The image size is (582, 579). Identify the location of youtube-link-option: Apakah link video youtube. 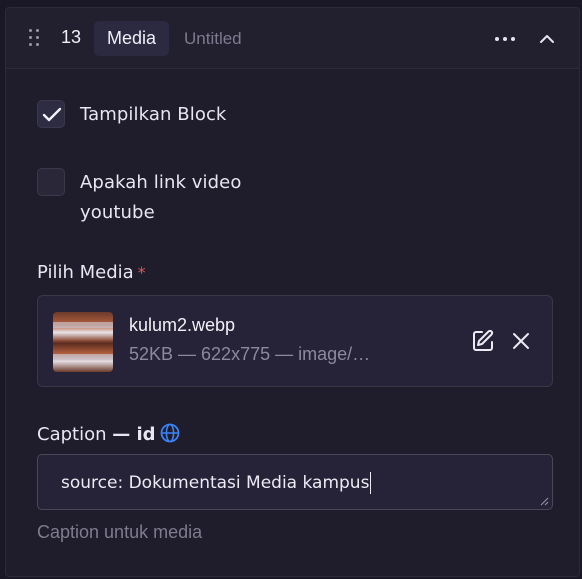
(139, 198).